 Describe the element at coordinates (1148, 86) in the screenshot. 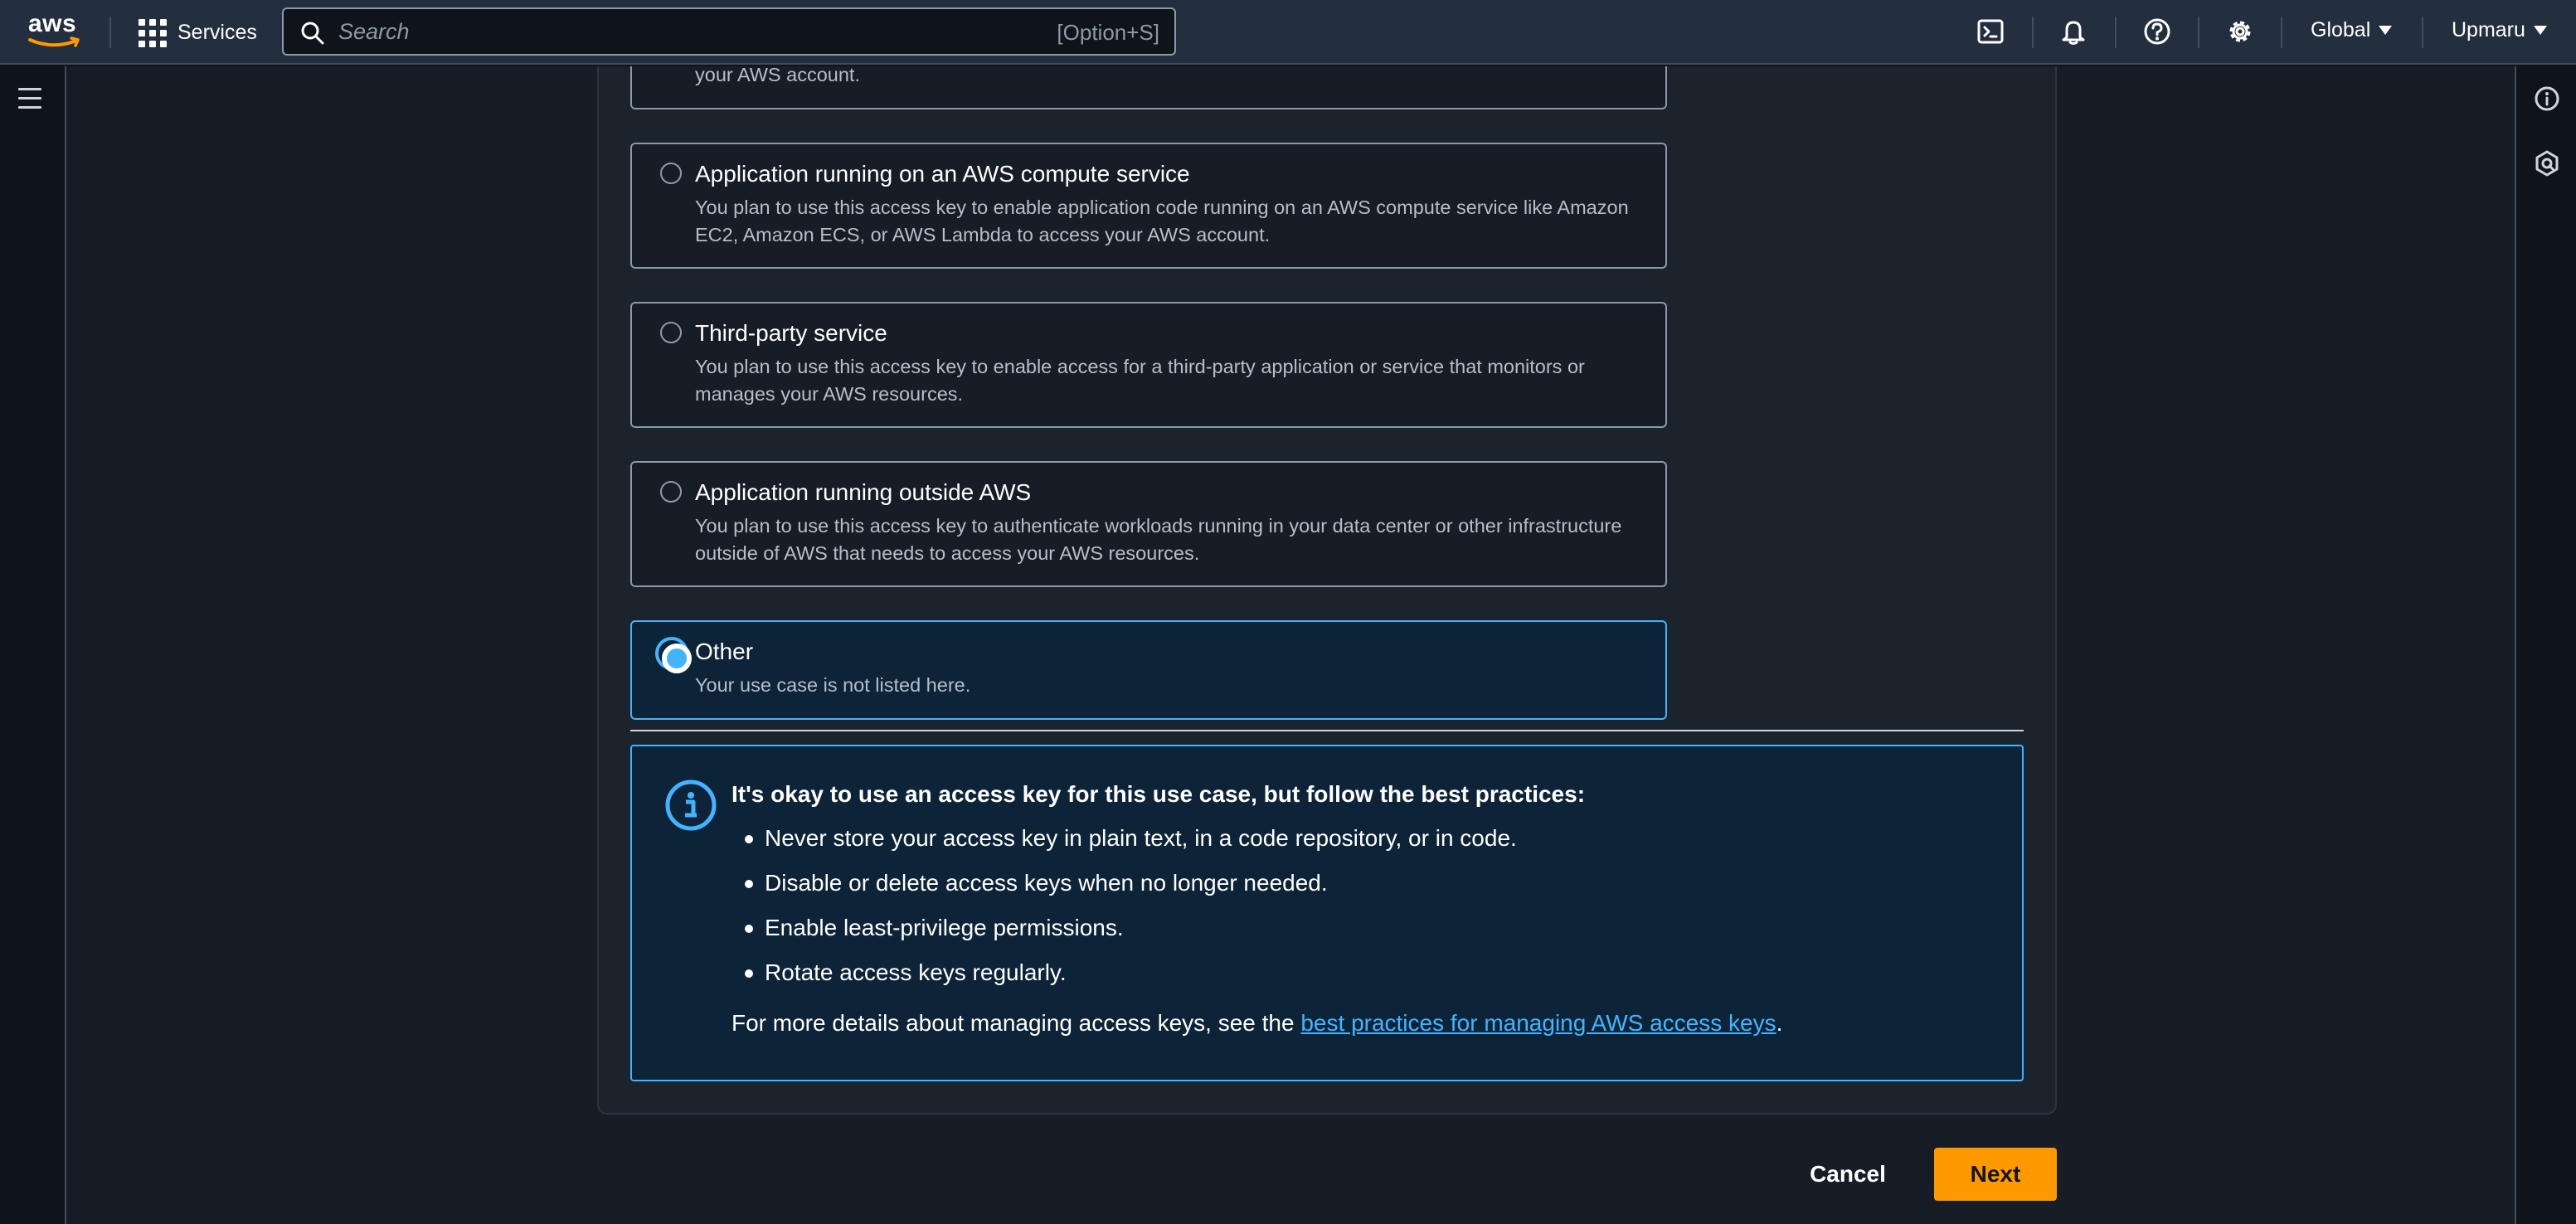

I see `use-case-option-partial: your AWS account.` at that location.